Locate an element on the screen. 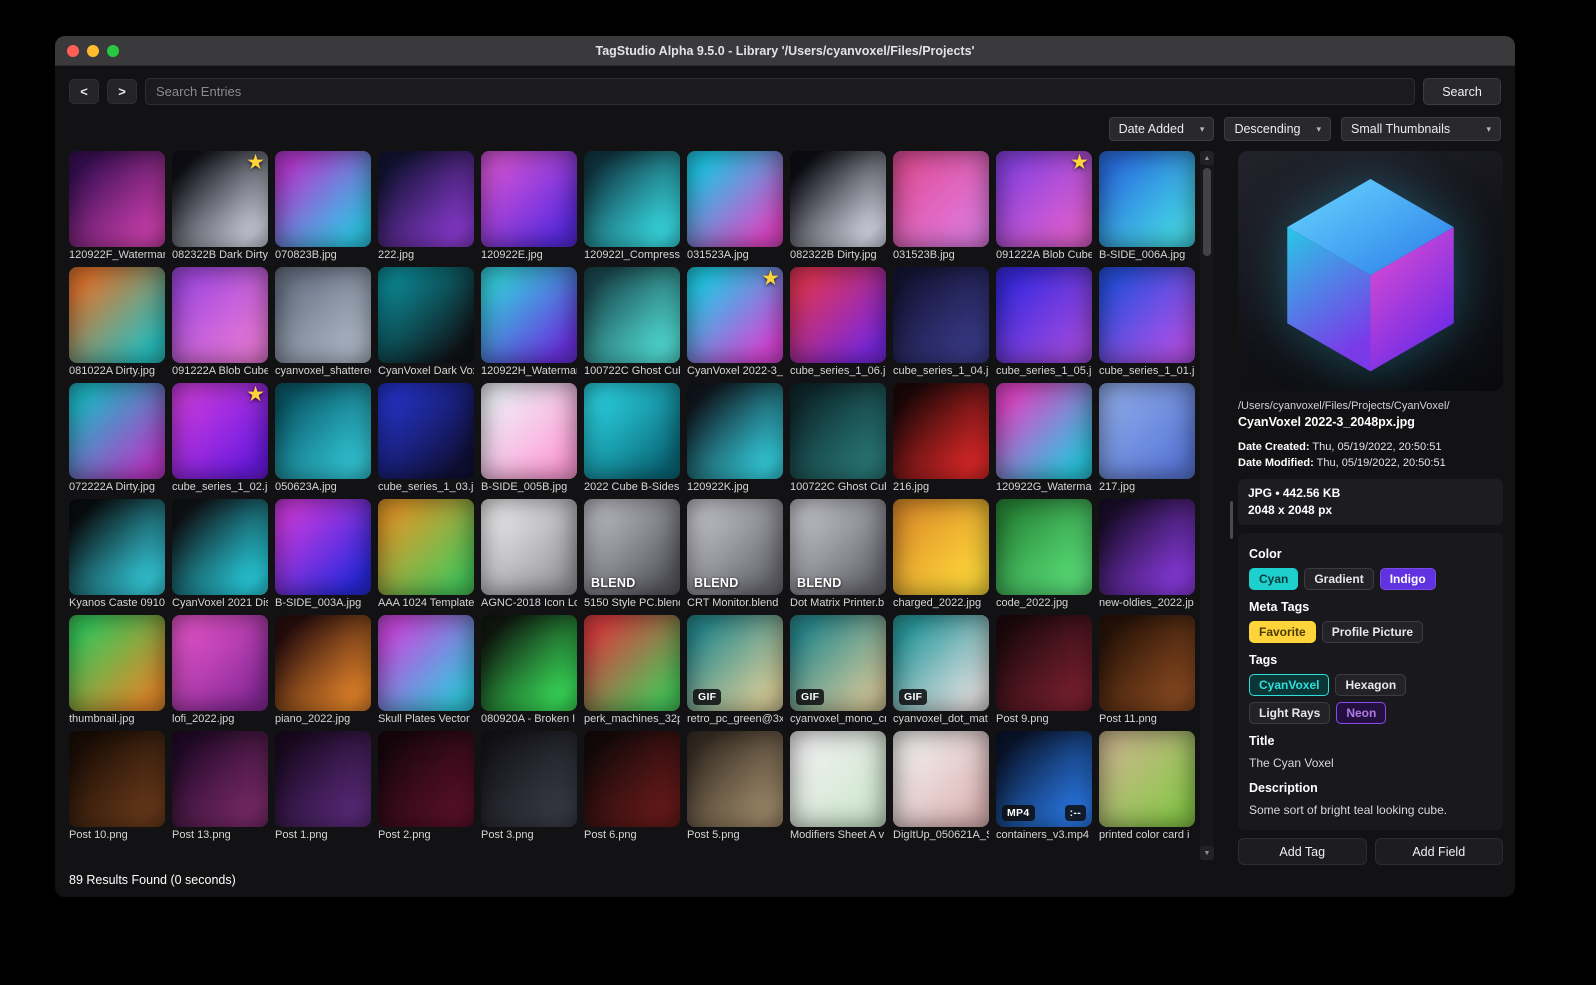 Image resolution: width=1596 pixels, height=985 pixels. grid-item: AGNC-2018 Icon Lo is located at coordinates (529, 555).